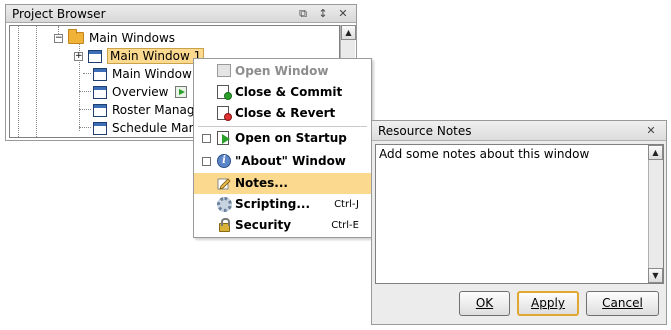 This screenshot has width=671, height=330. I want to click on menu-item-security: Security Ctrl-E, so click(282, 225).